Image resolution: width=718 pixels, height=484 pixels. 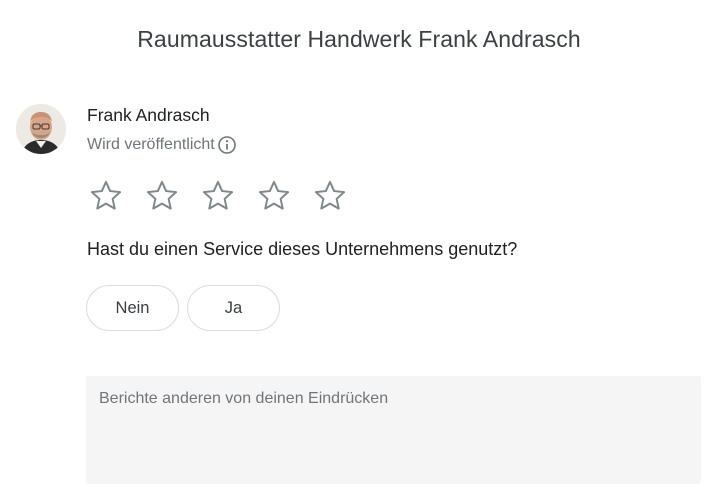 I want to click on visibility-notice: Wird veröffentlicht, so click(x=162, y=145).